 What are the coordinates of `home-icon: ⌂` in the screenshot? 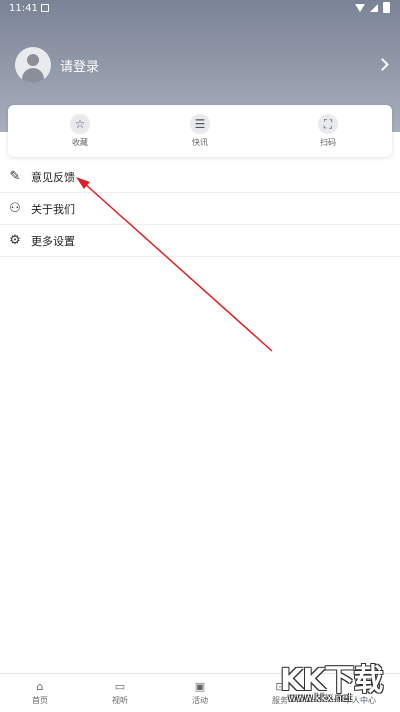 It's located at (40, 686).